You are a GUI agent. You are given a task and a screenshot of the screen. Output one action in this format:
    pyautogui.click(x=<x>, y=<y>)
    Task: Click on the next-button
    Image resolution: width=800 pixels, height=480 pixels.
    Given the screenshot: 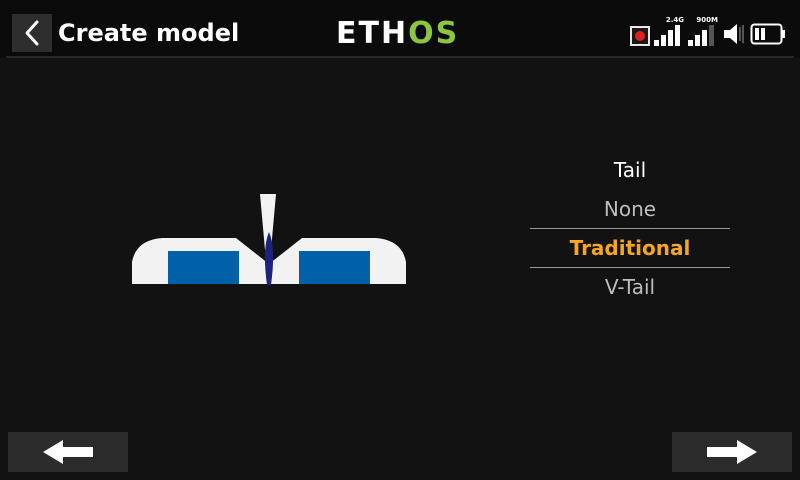 What is the action you would take?
    pyautogui.click(x=732, y=452)
    